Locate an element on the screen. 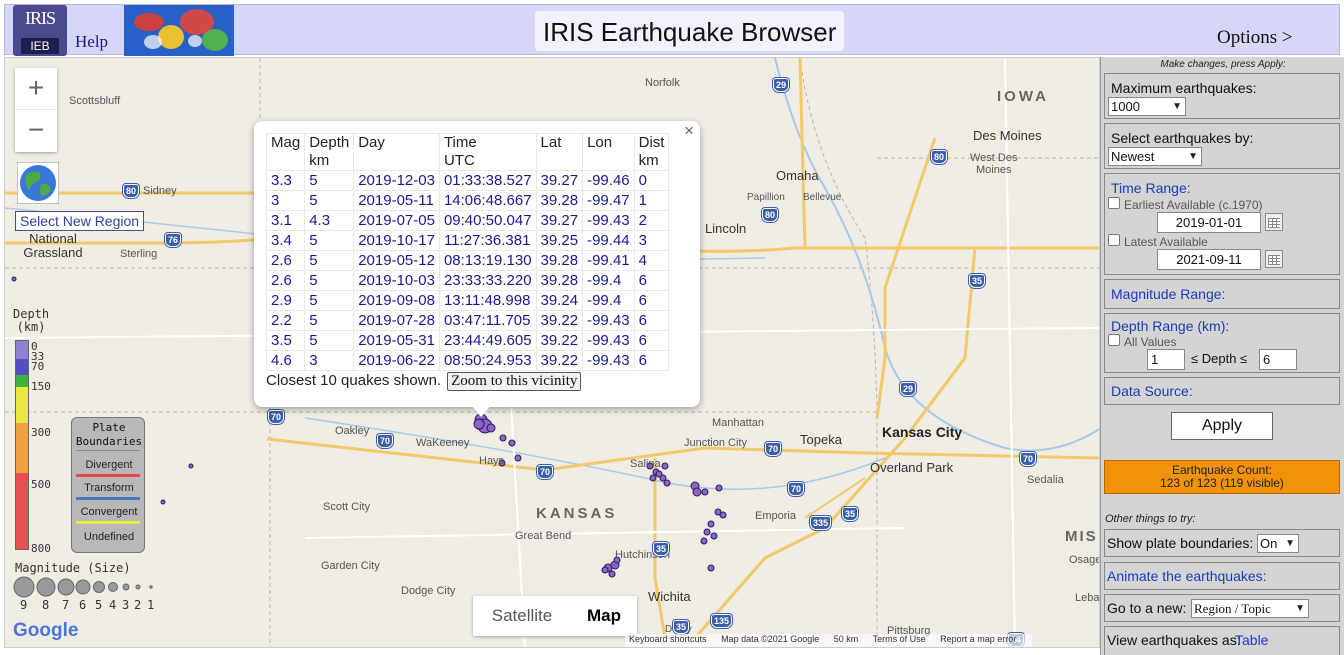 The height and width of the screenshot is (655, 1344). map-button: Map is located at coordinates (604, 616).